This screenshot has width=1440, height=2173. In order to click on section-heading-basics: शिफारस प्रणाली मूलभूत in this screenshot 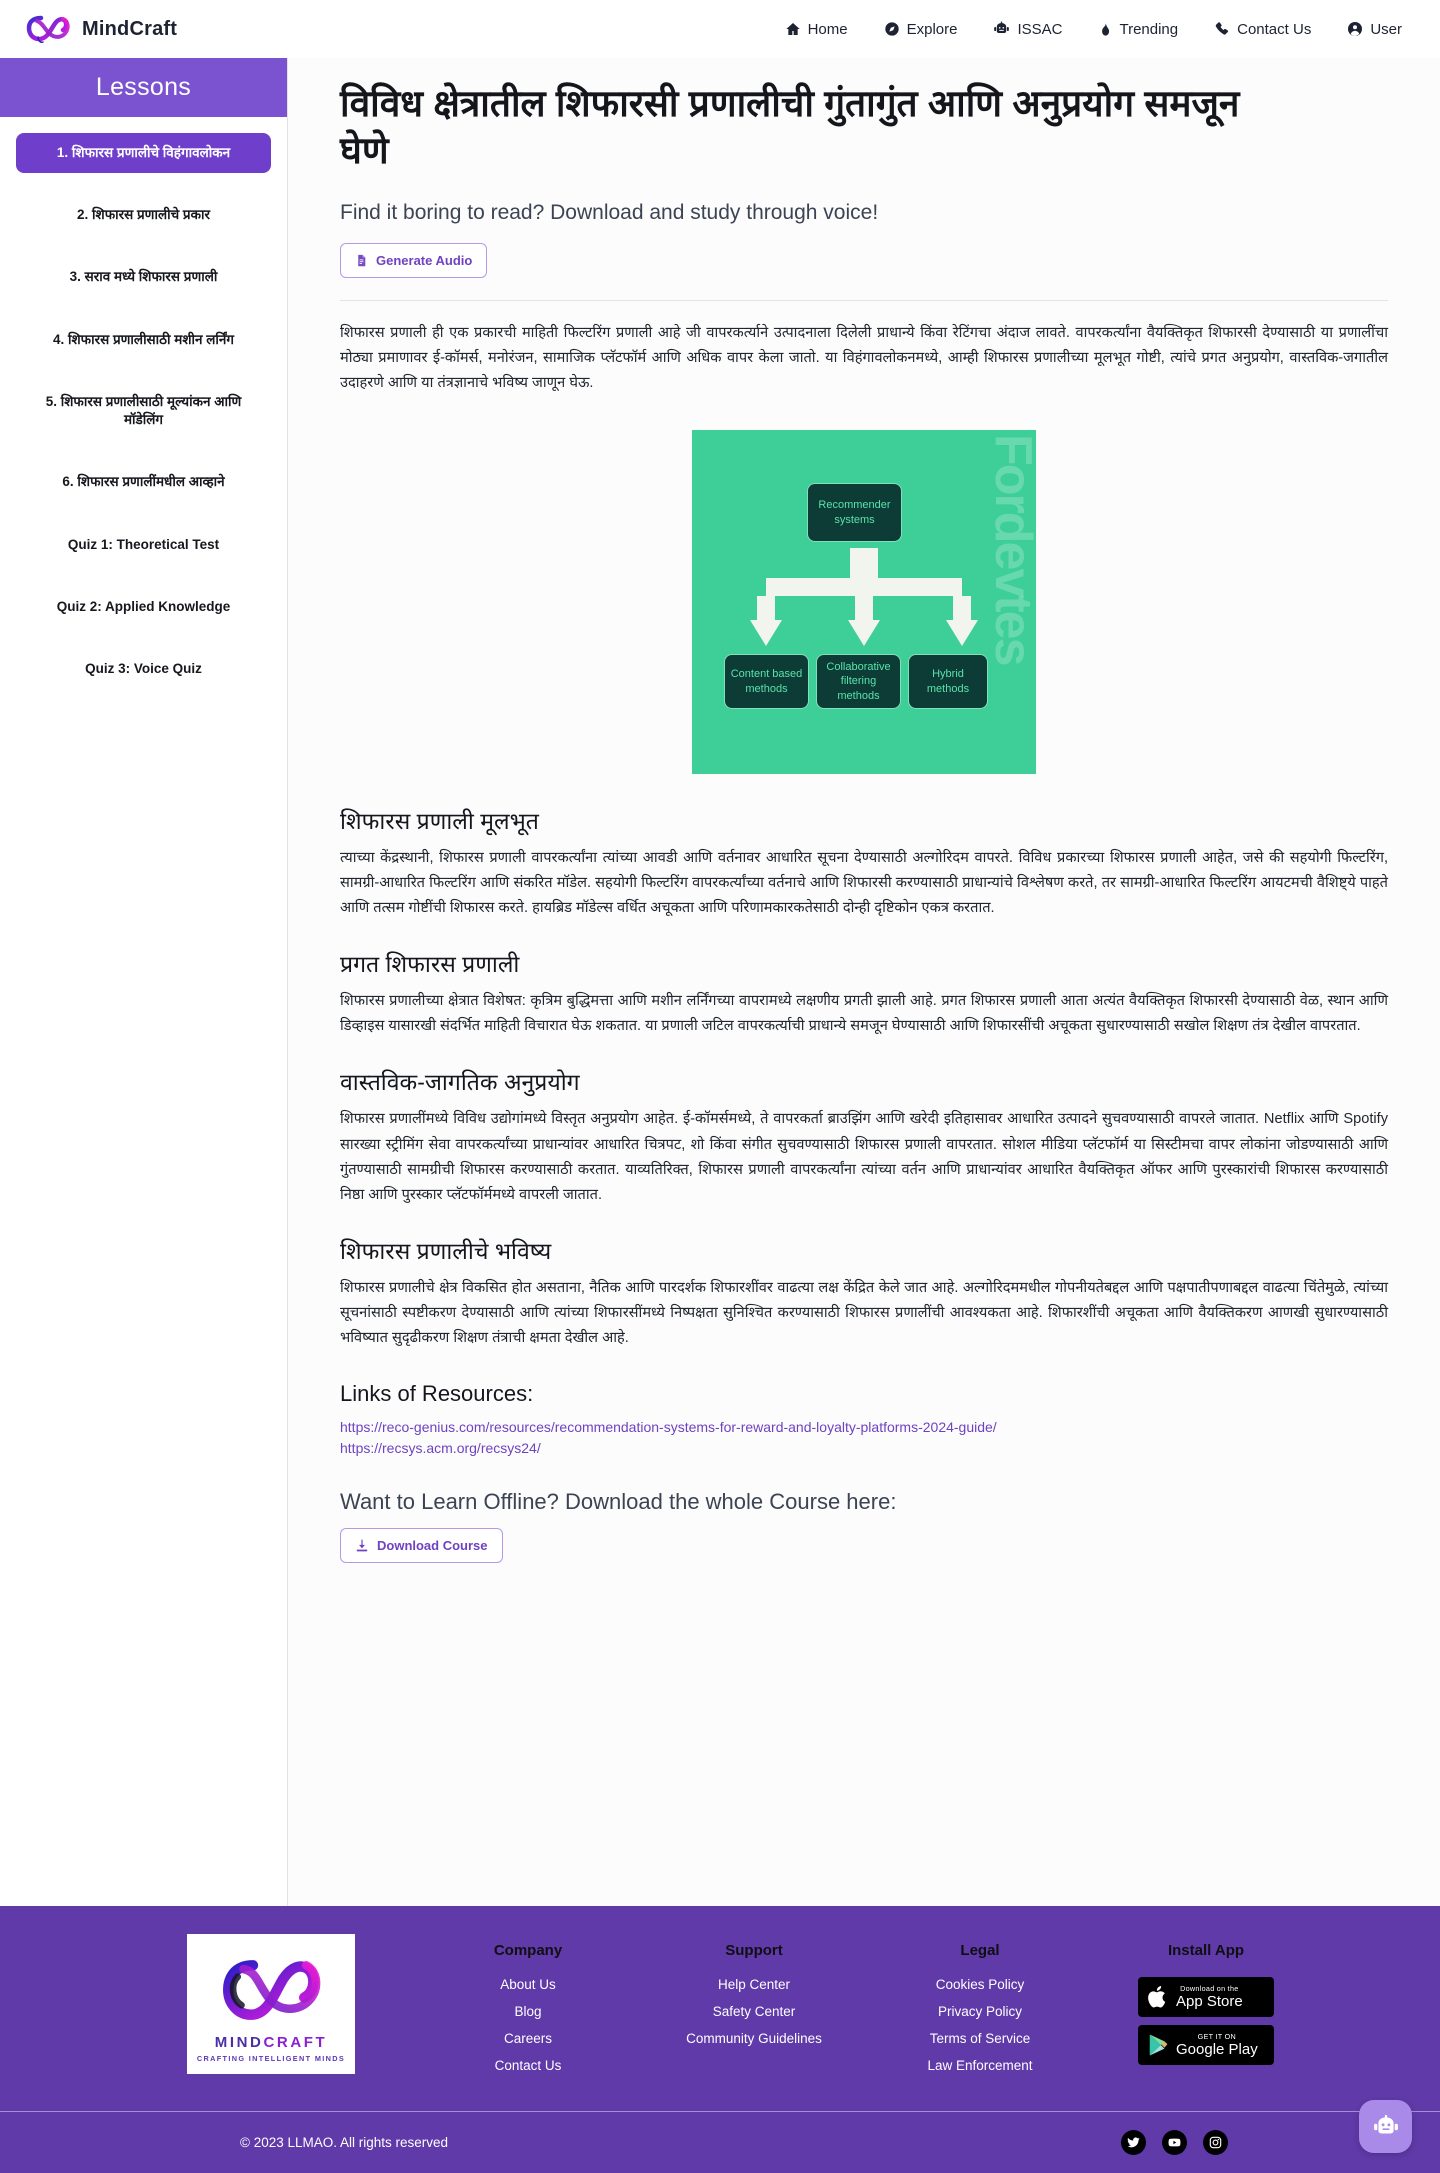, I will do `click(439, 821)`.